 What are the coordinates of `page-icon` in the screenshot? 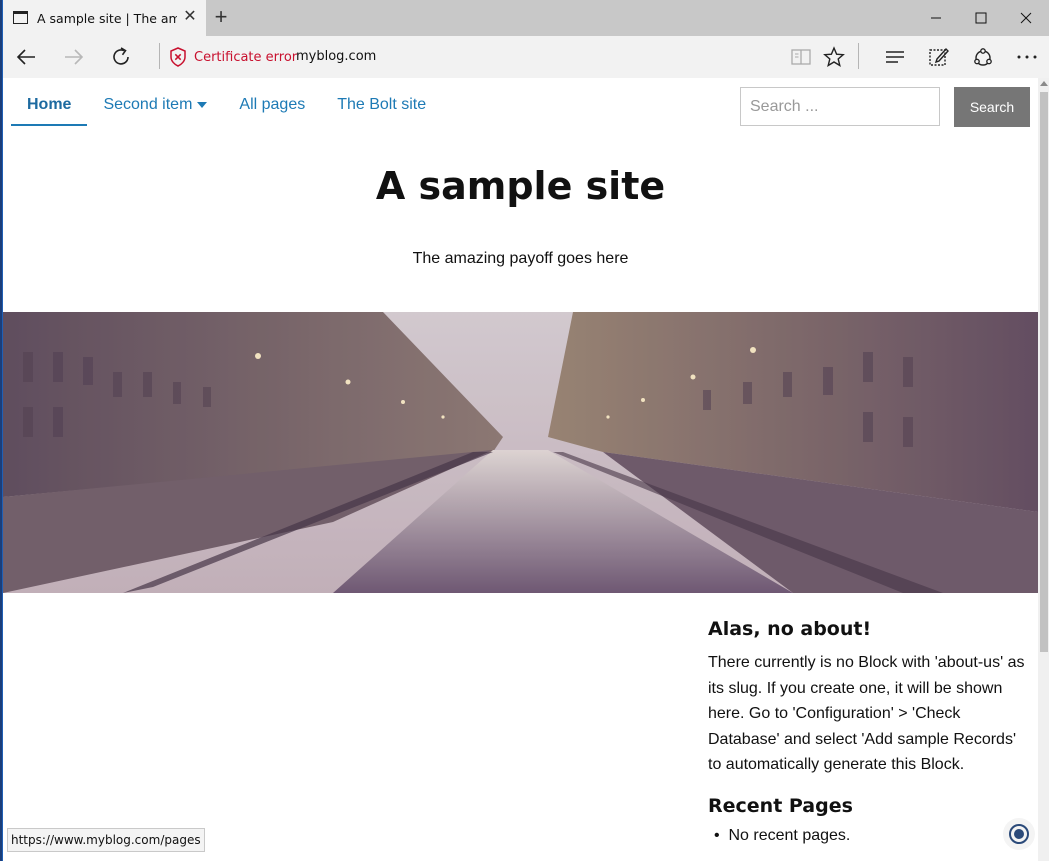 It's located at (20, 17).